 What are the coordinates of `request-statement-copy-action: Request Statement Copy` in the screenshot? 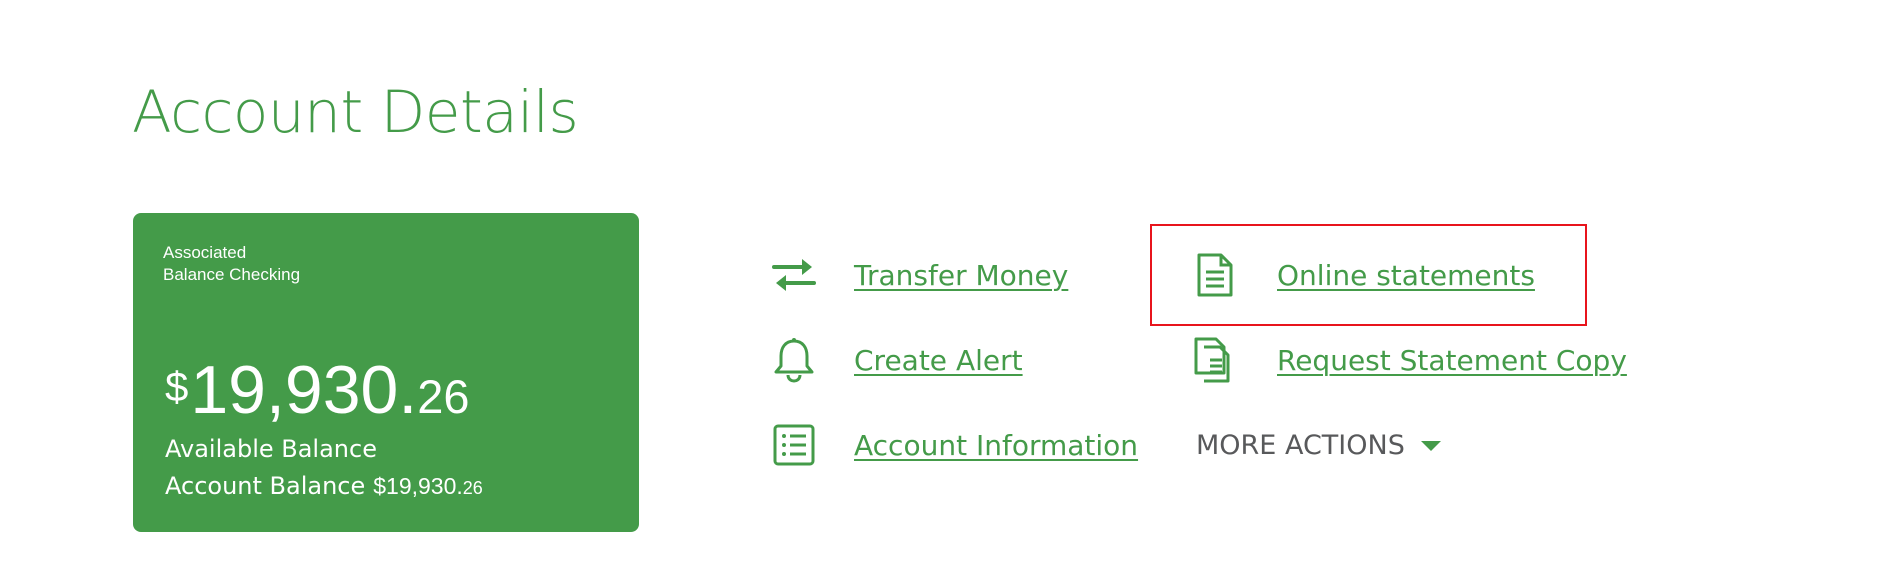 It's located at (1408, 360).